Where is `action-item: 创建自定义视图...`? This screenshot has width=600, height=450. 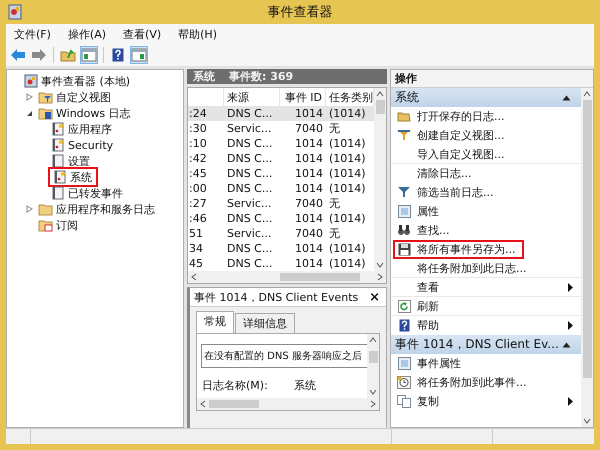 action-item: 创建自定义视图... is located at coordinates (452, 135).